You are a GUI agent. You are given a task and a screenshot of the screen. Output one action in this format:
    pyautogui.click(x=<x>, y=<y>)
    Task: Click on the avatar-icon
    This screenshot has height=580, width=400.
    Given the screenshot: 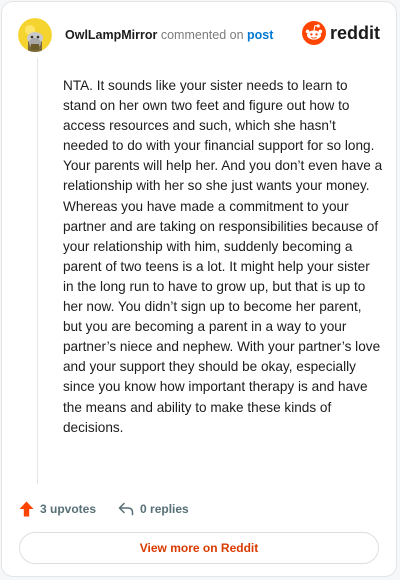 What is the action you would take?
    pyautogui.click(x=35, y=35)
    